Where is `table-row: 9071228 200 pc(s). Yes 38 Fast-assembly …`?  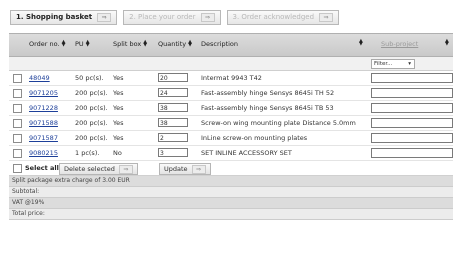
table-row: 9071228 200 pc(s). Yes 38 Fast-assembly … is located at coordinates (231, 108).